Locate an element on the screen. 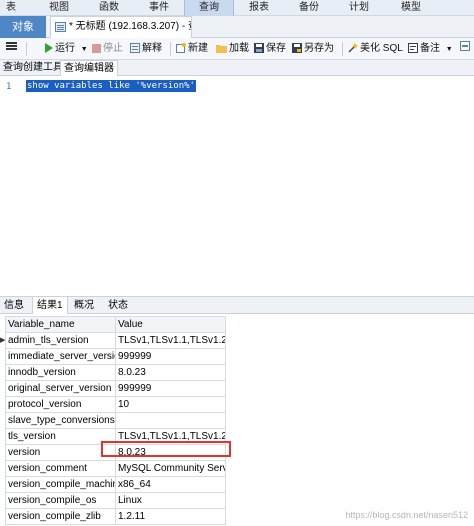 The image size is (474, 526). table-row: version_compile_machine x86_64 is located at coordinates (115, 484).